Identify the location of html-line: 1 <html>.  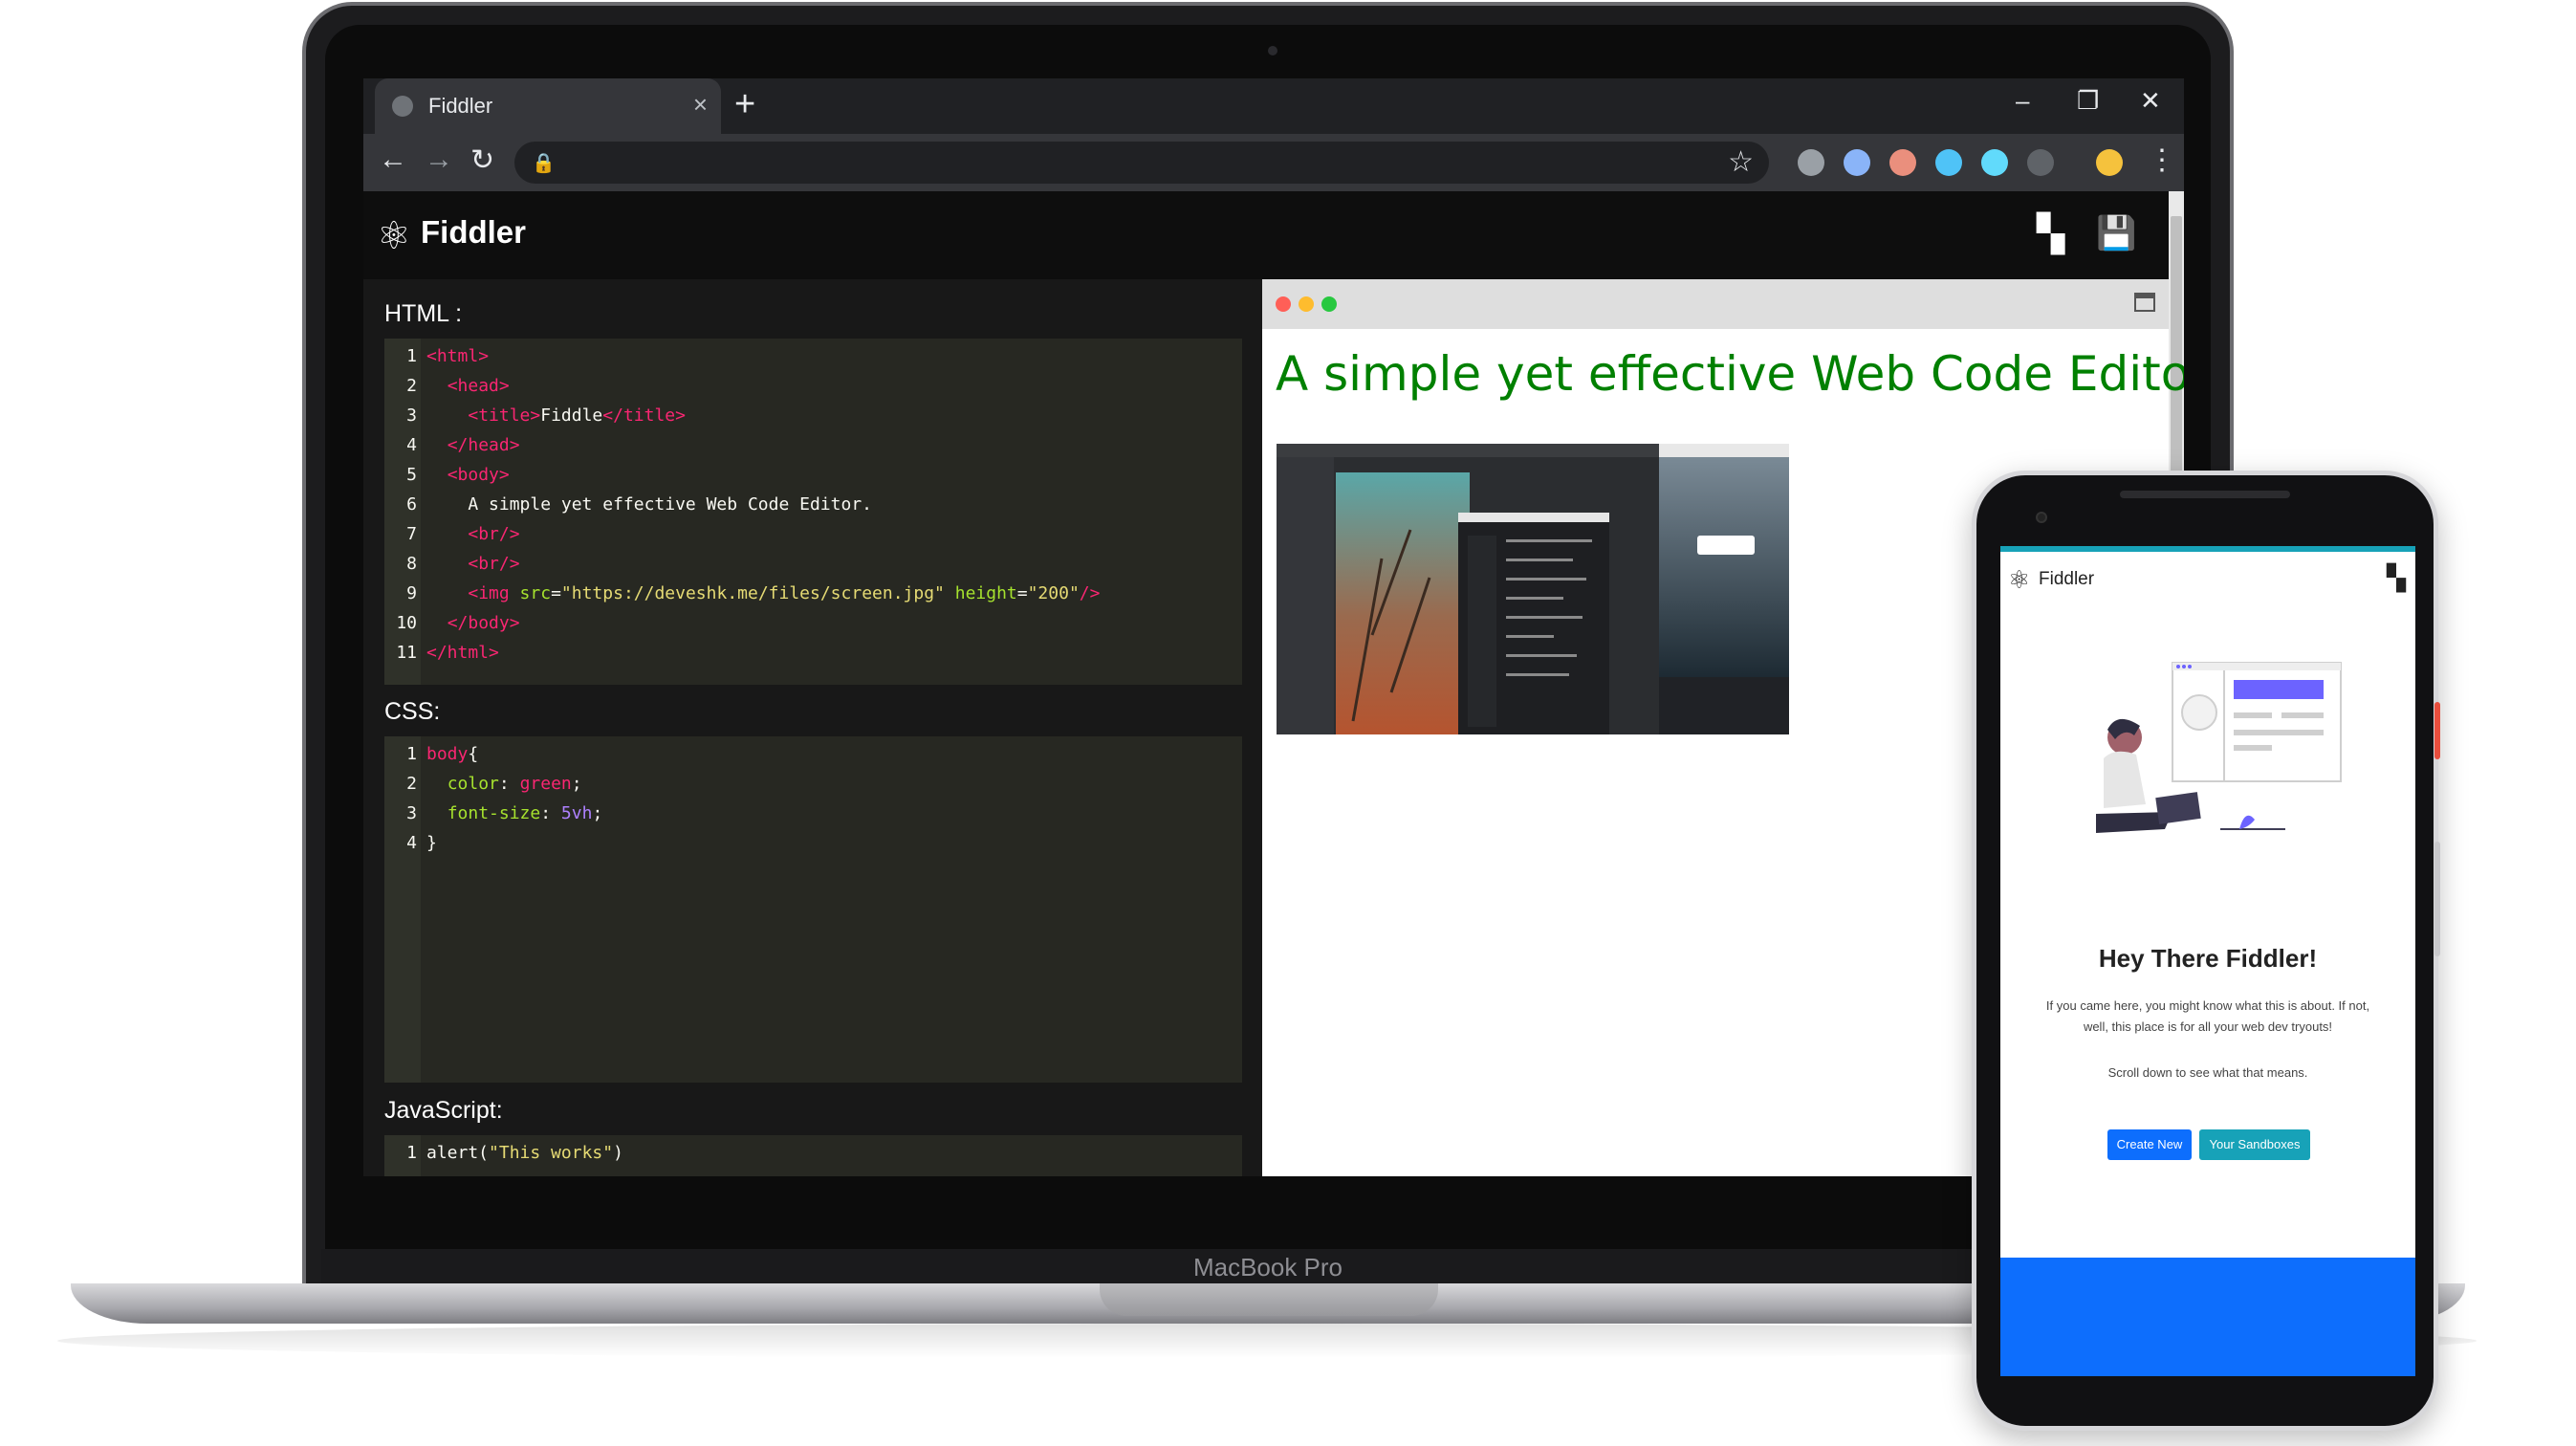
(813, 361).